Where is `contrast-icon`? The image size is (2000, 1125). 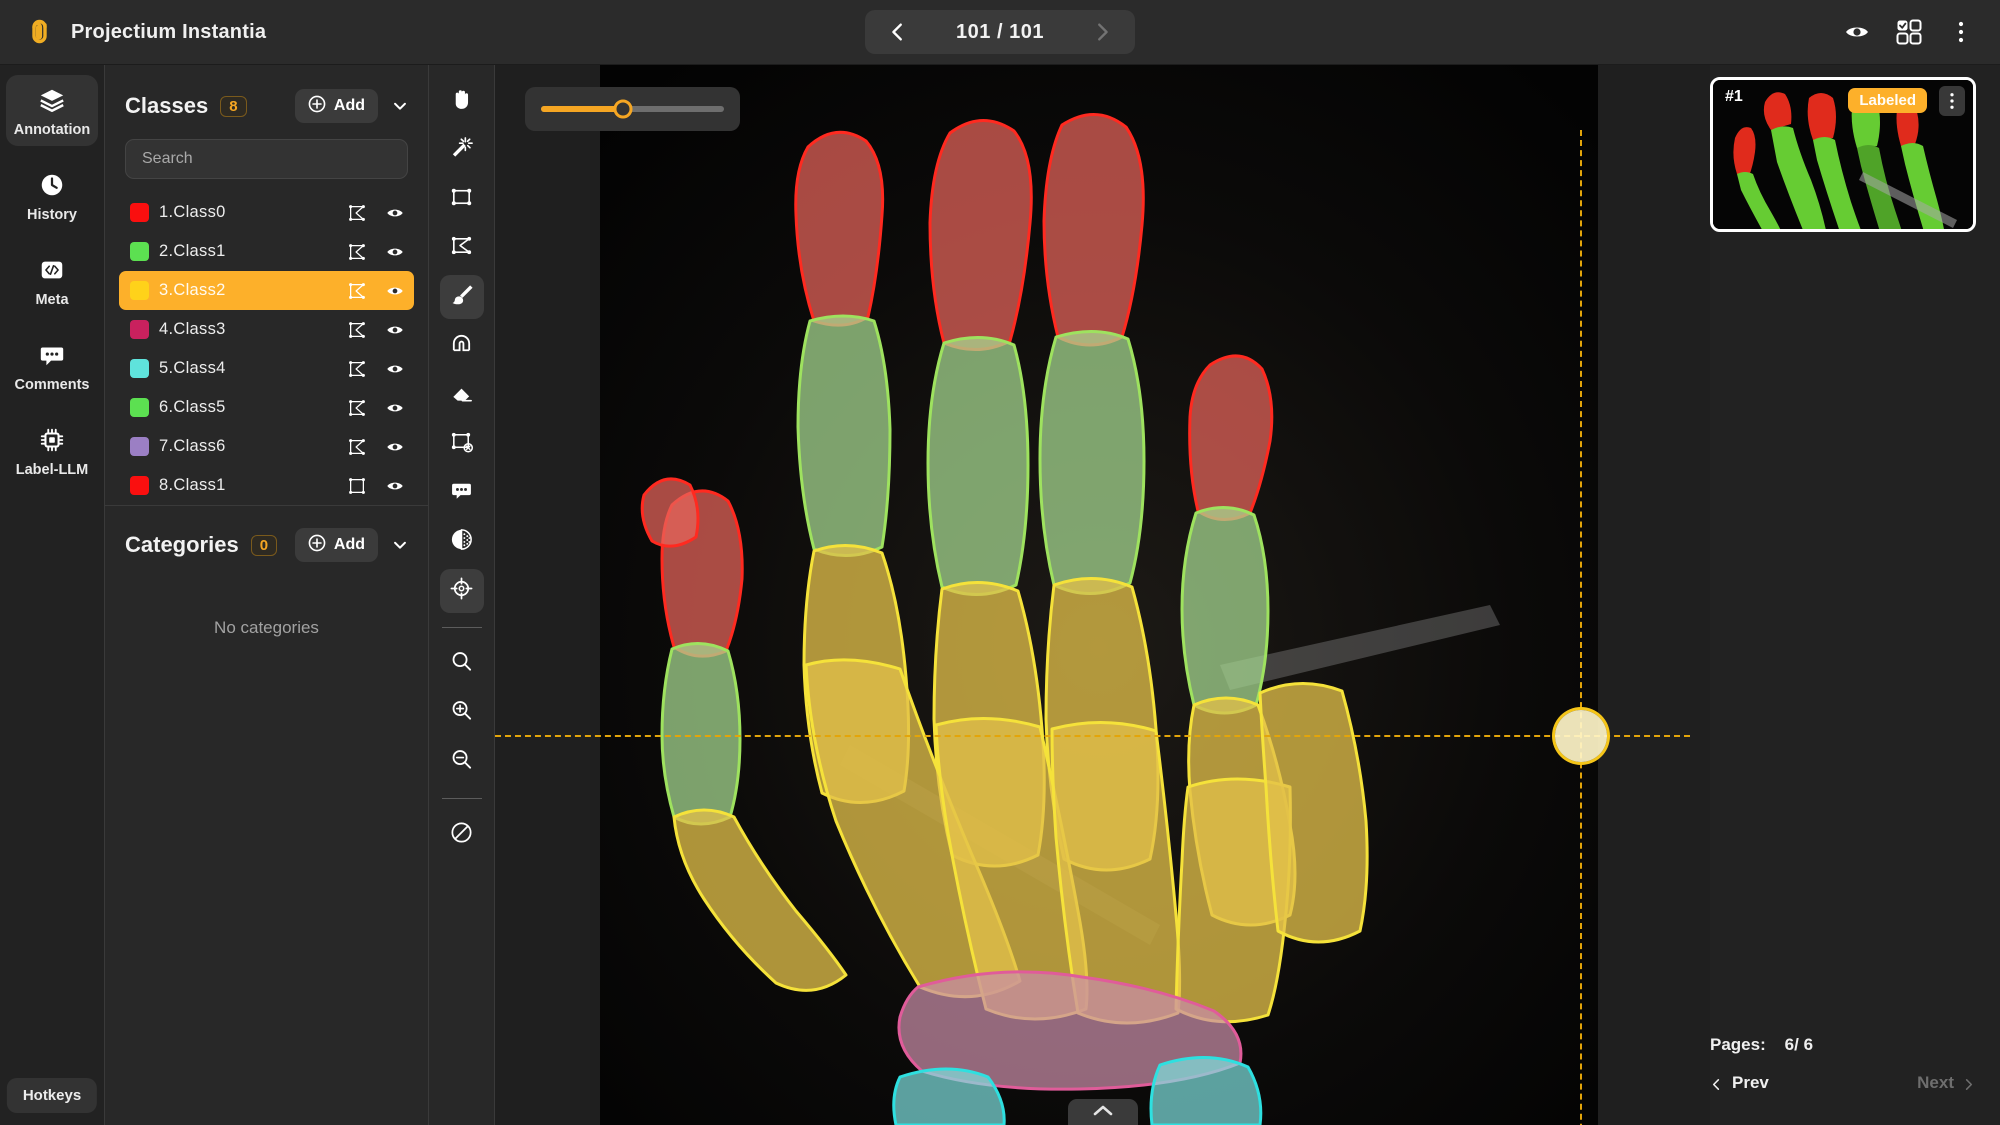
contrast-icon is located at coordinates (461, 542).